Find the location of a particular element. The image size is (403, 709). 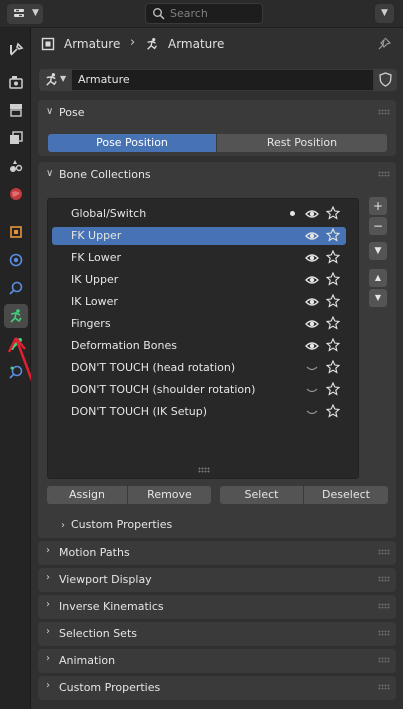

list-item: IK Upper is located at coordinates (199, 280).